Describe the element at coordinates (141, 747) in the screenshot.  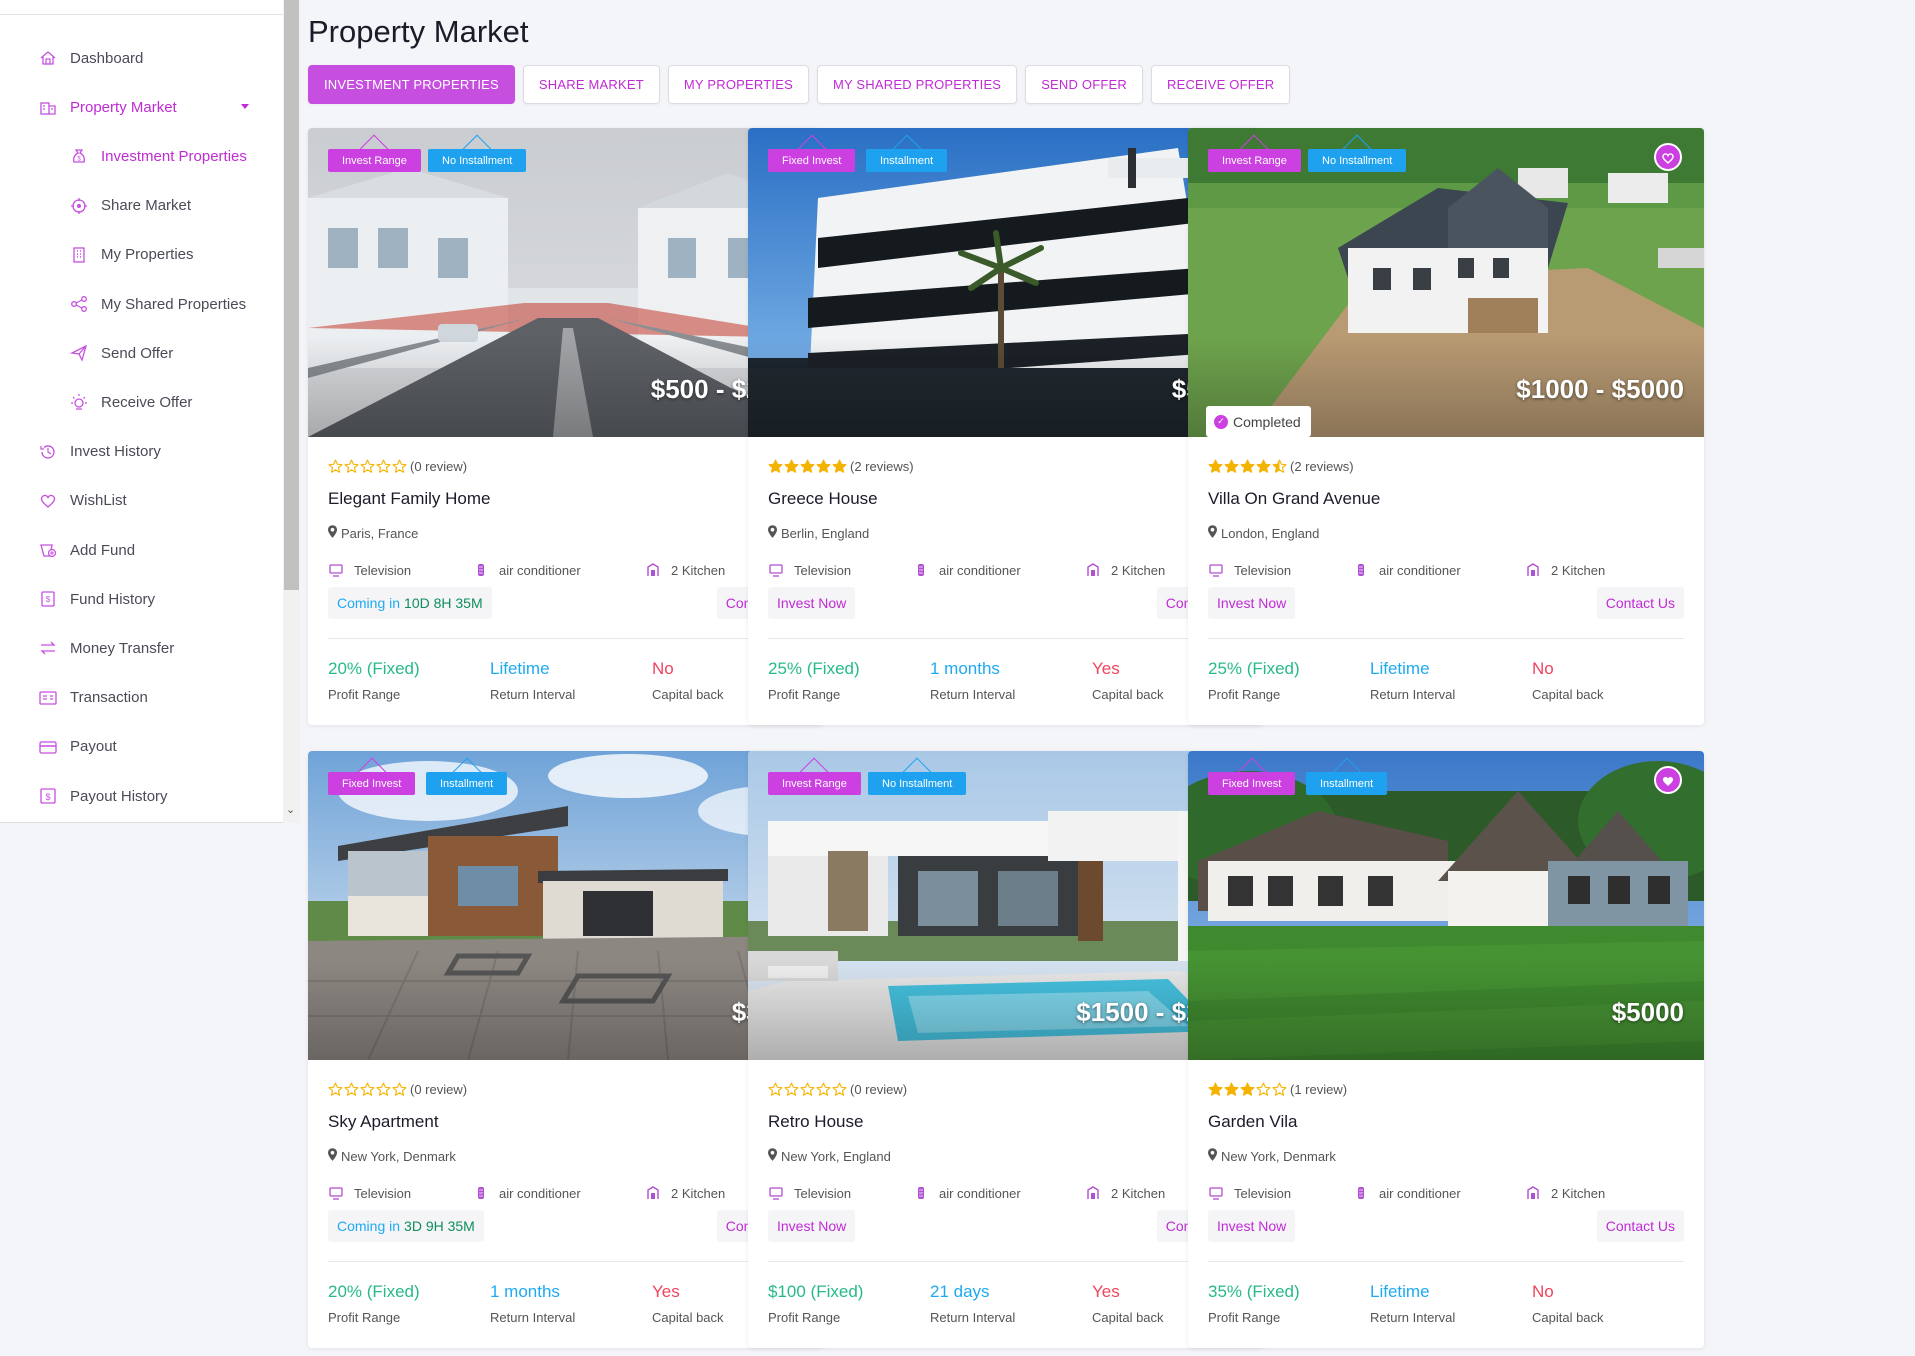
I see `sidebar-item-payout: Payout` at that location.